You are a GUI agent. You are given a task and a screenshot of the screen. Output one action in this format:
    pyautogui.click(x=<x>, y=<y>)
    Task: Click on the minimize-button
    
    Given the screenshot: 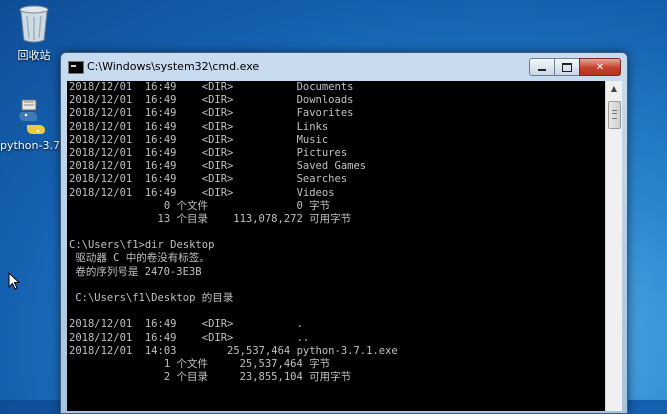 What is the action you would take?
    pyautogui.click(x=542, y=67)
    